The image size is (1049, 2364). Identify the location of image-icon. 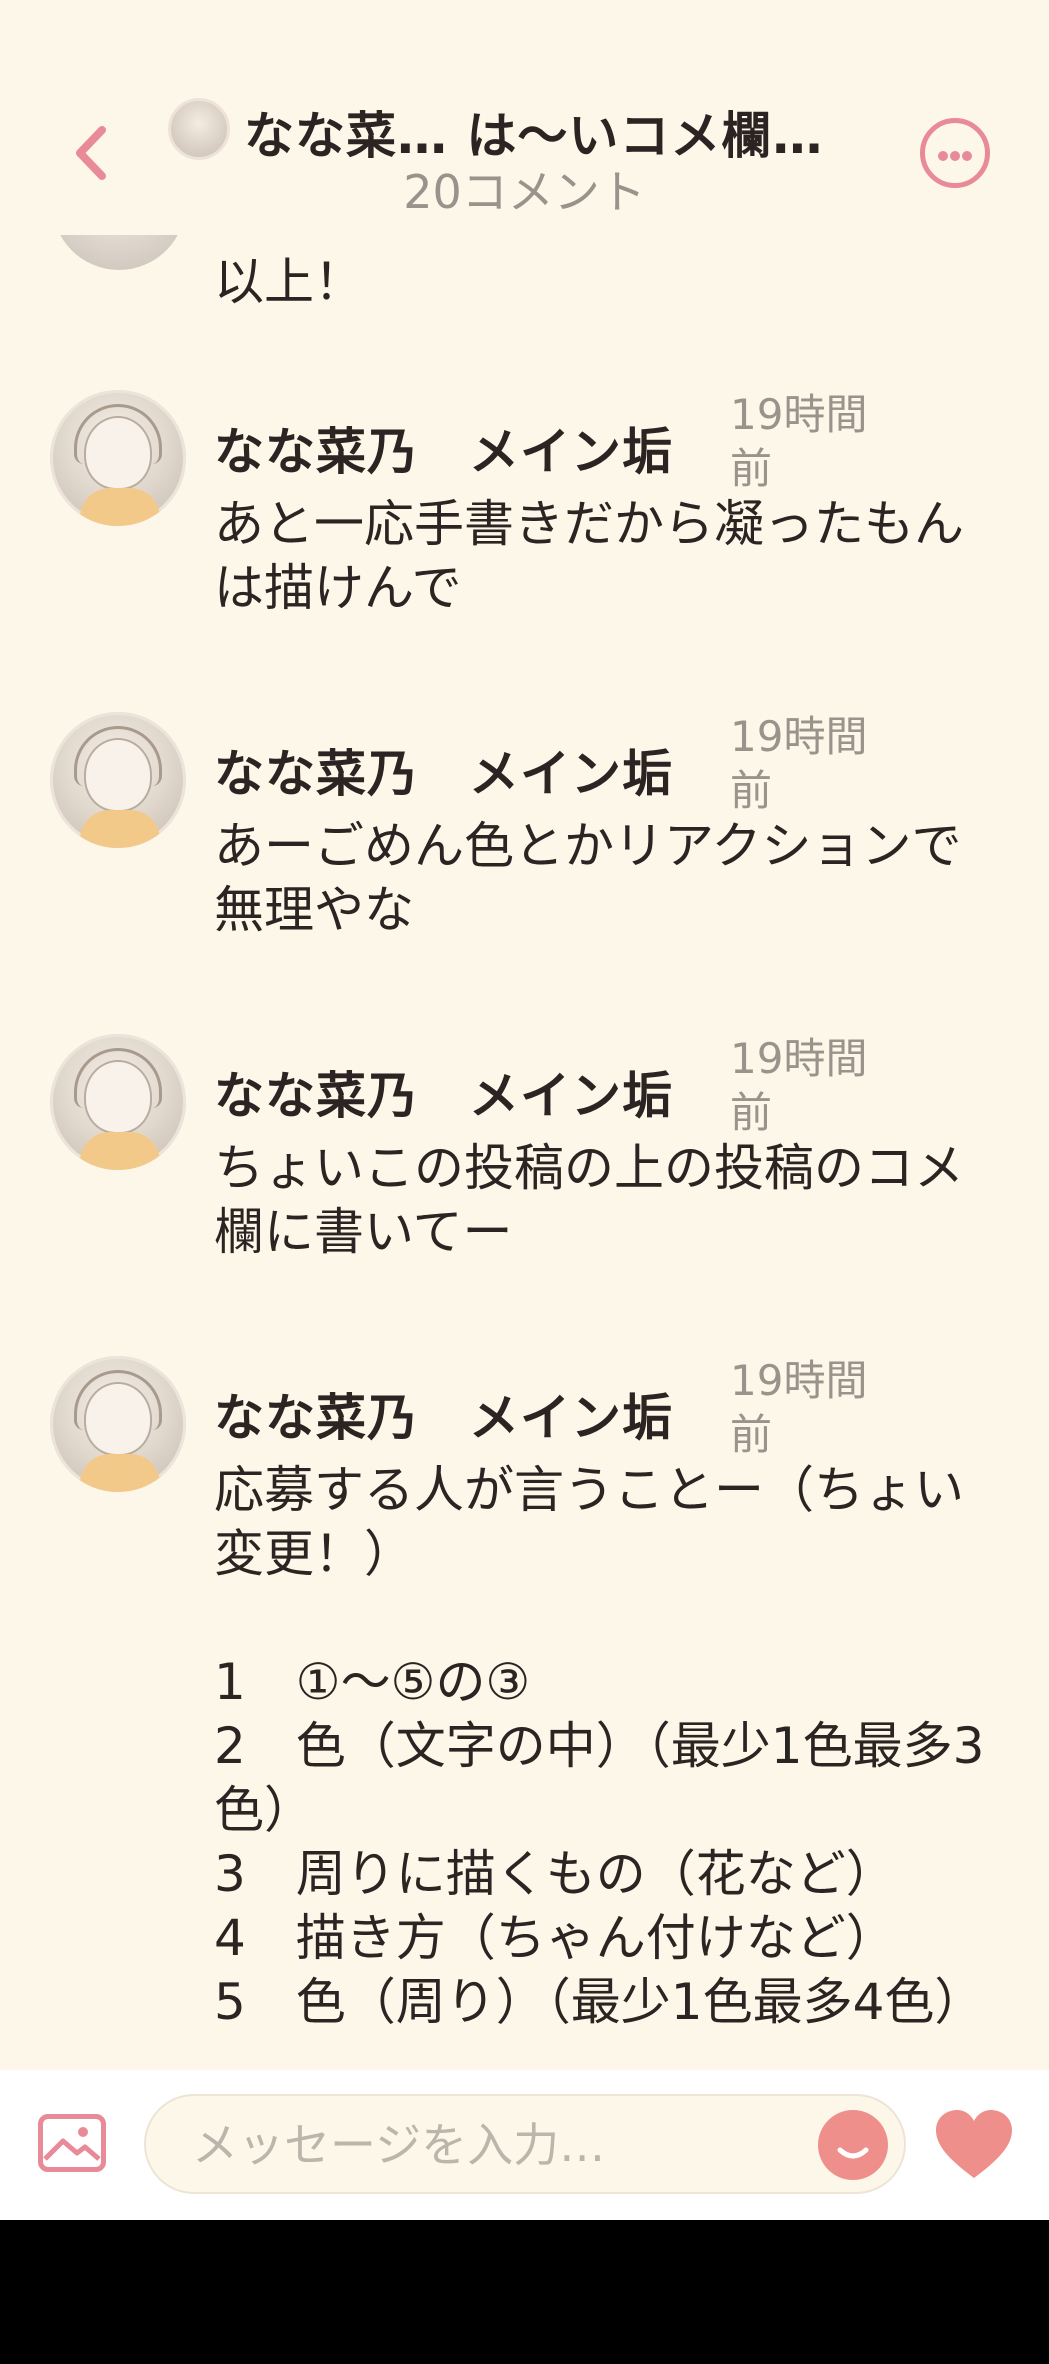
(72, 2144).